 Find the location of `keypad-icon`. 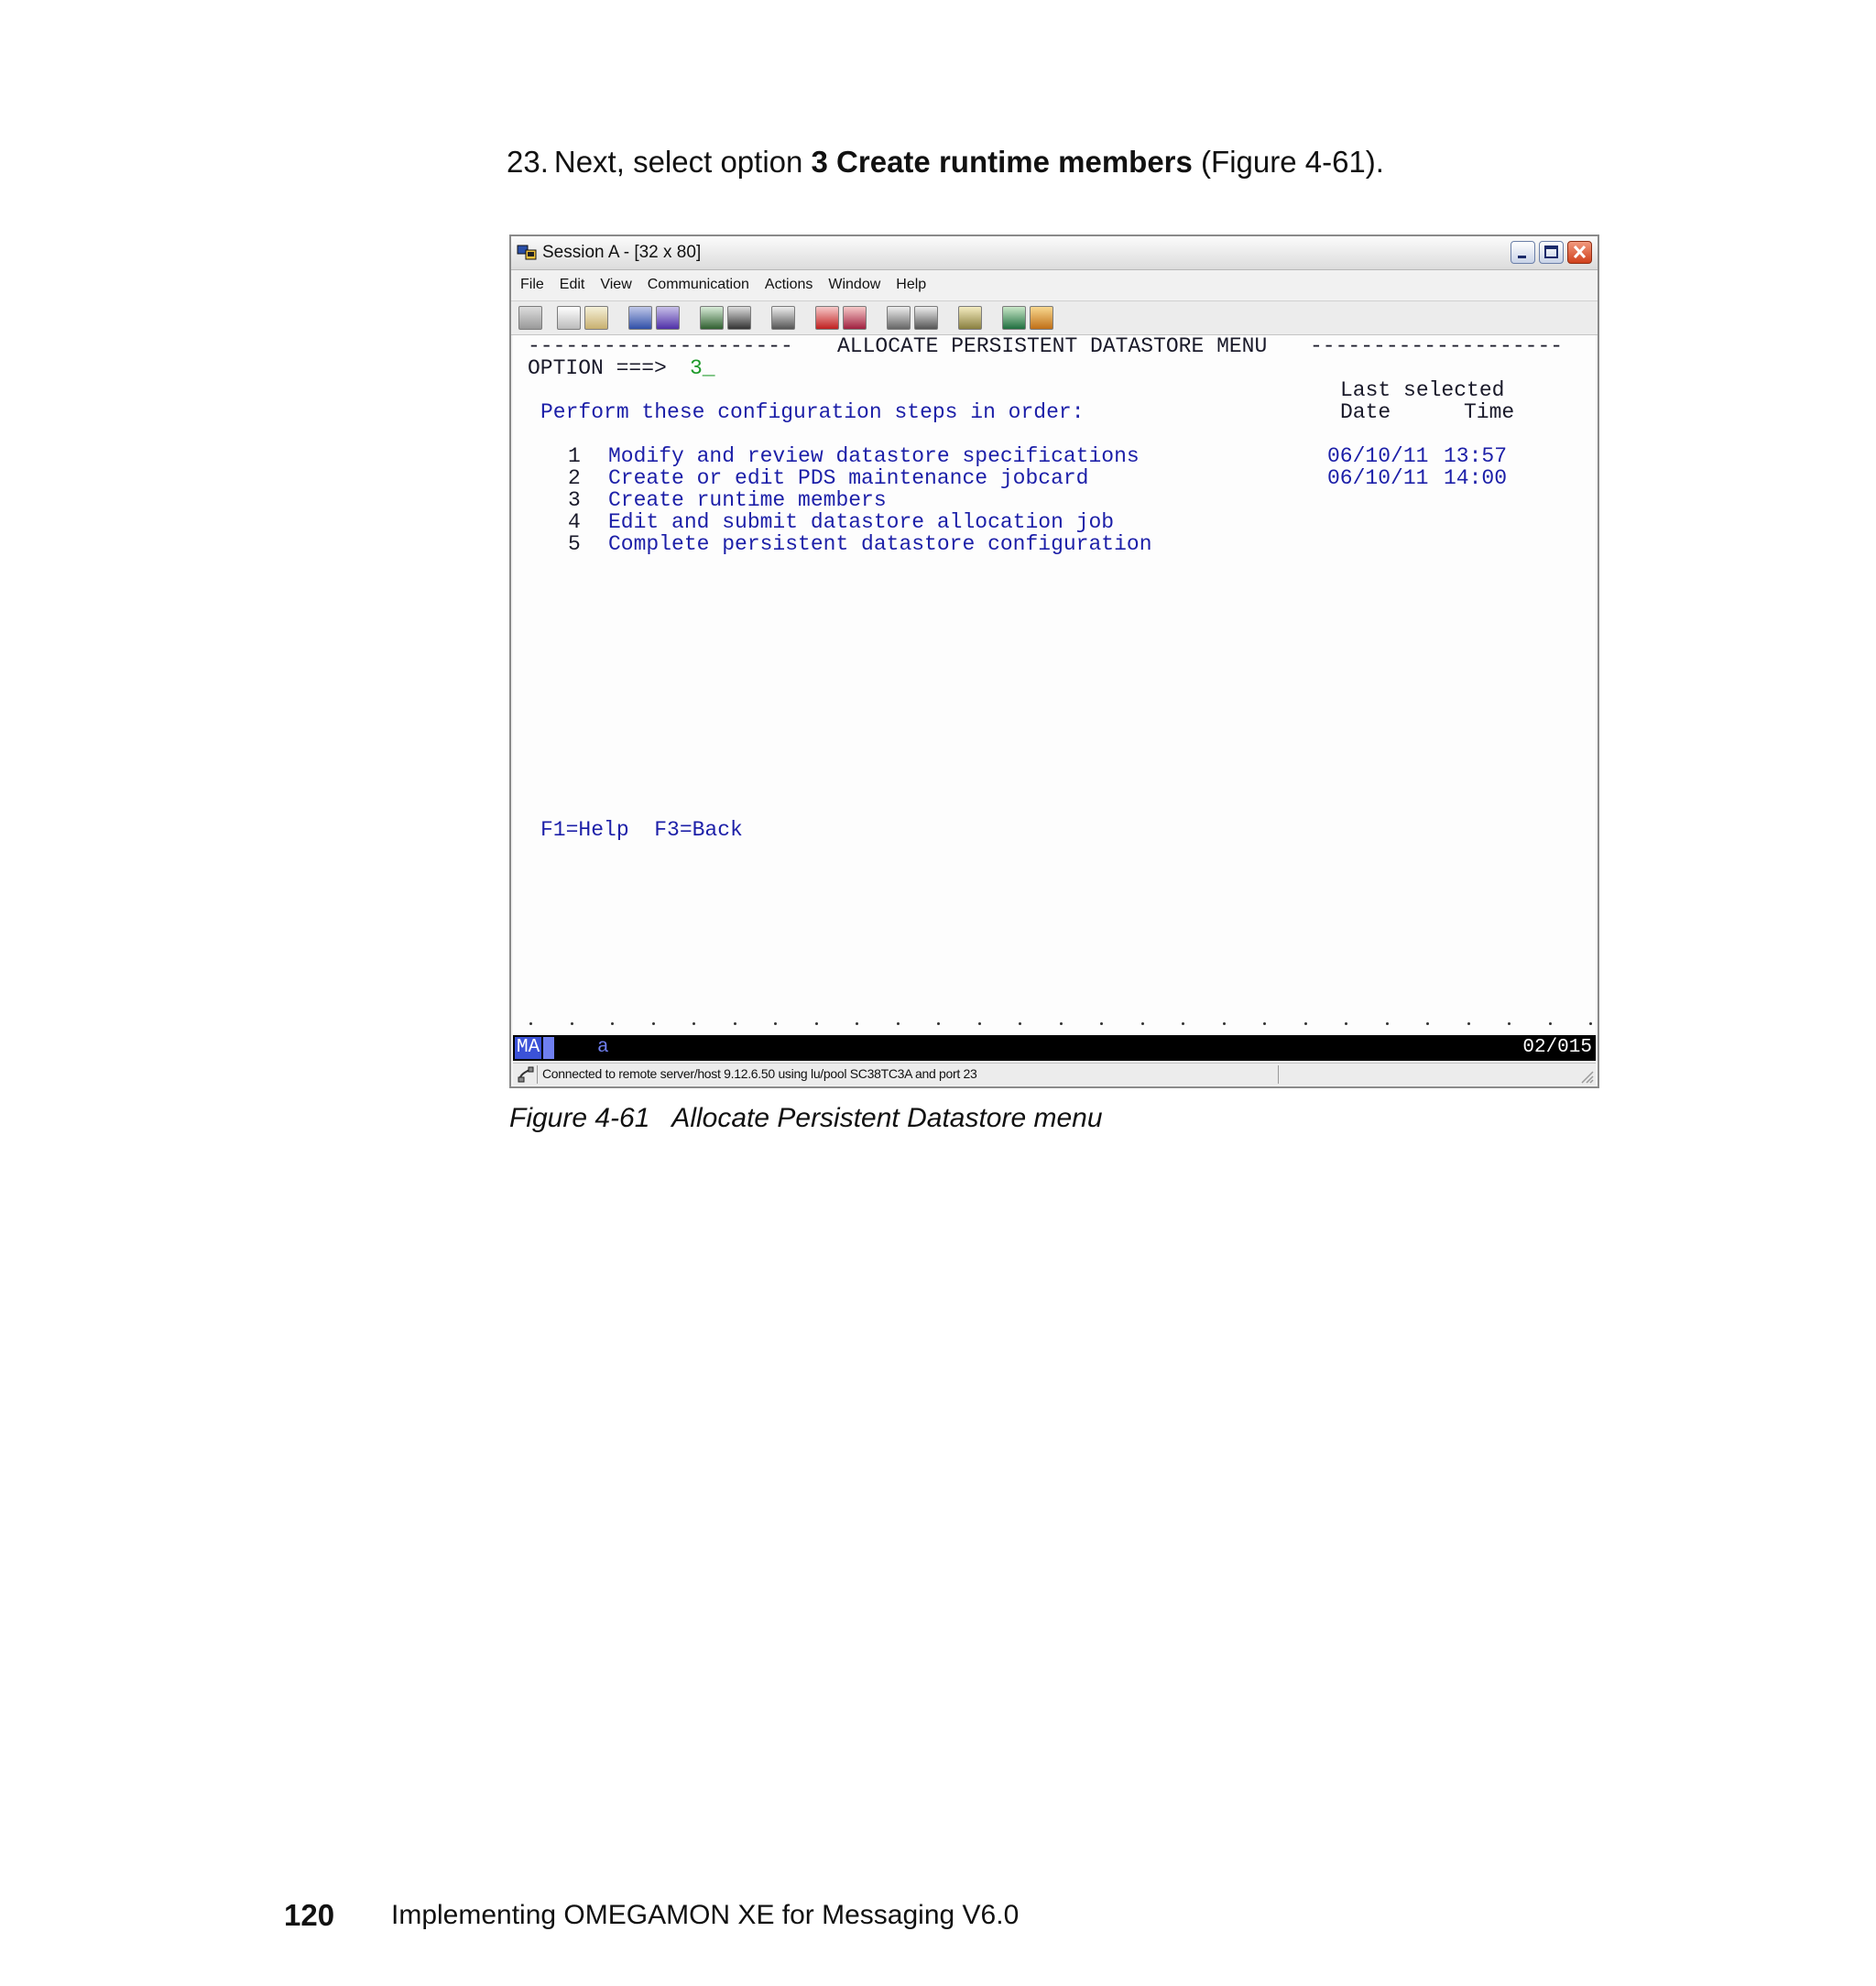

keypad-icon is located at coordinates (739, 318).